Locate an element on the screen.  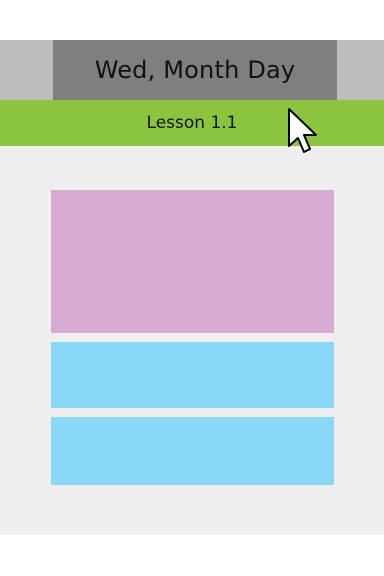
date-title: Wed, Month Day is located at coordinates (195, 70).